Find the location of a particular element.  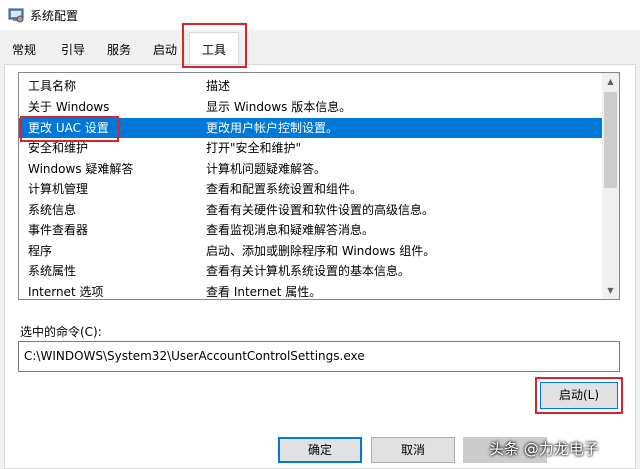

scroll-down-arrow-icon: ▼ is located at coordinates (610, 290).